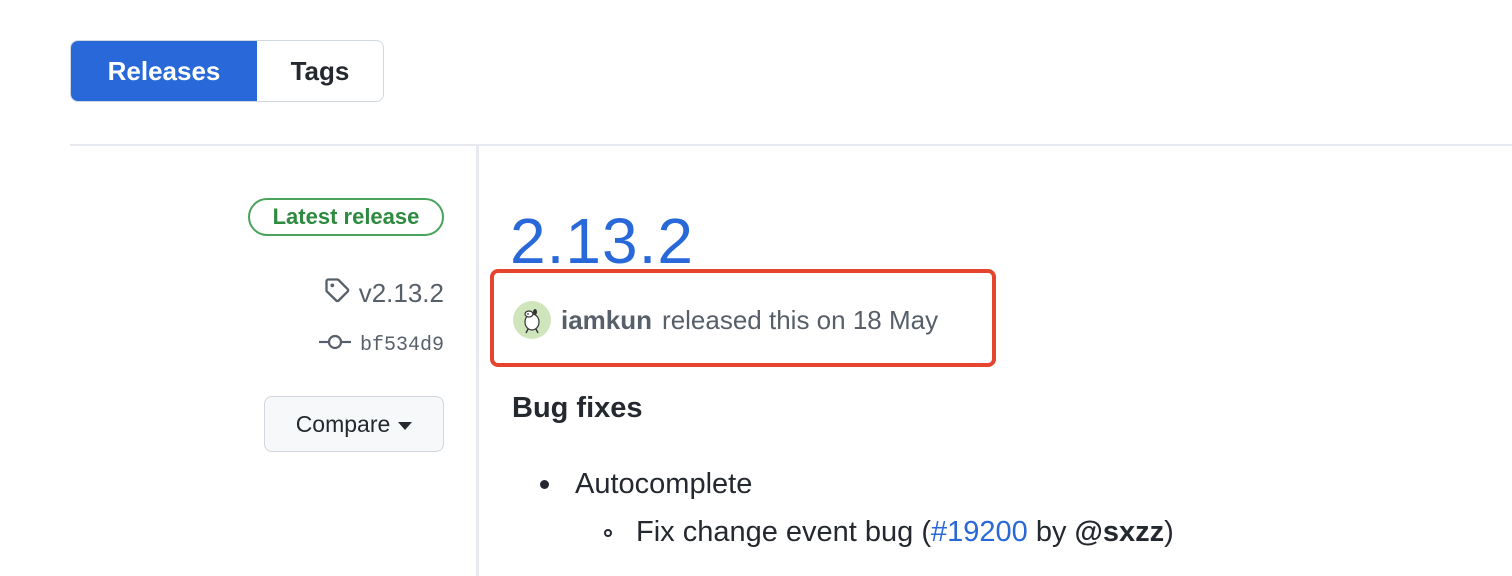  I want to click on tag-name: v2.13.2, so click(401, 293).